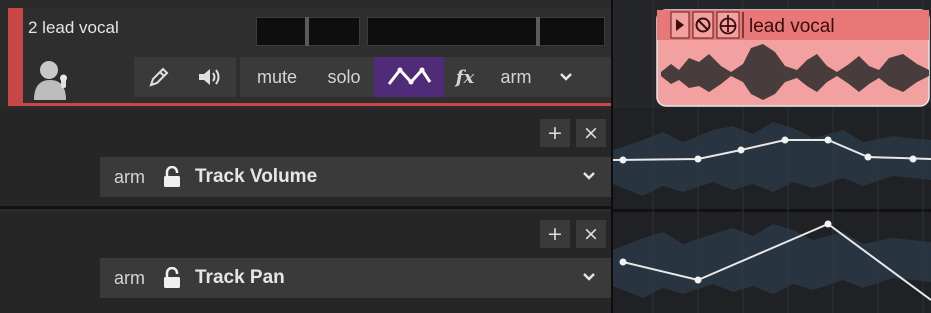  What do you see at coordinates (256, 176) in the screenshot?
I see `envelope-name: Track Volume` at bounding box center [256, 176].